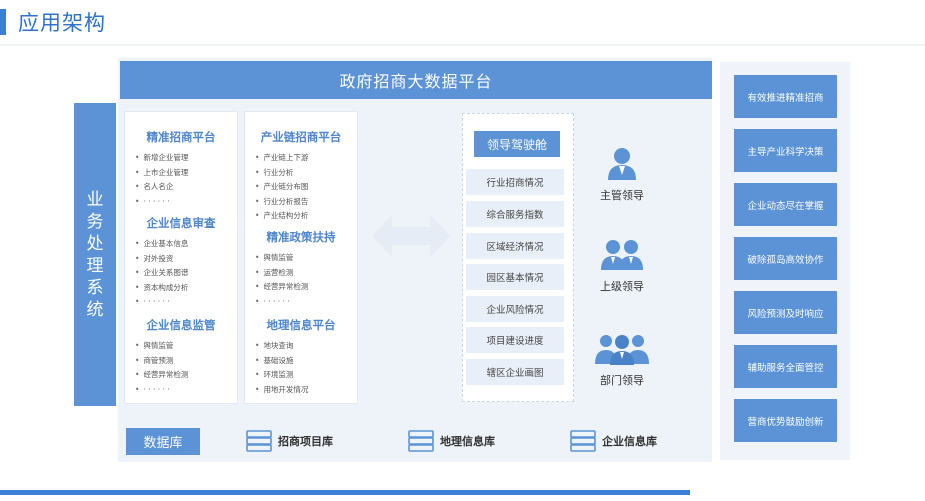  What do you see at coordinates (515, 309) in the screenshot?
I see `cockpit-item: 企业风险情况` at bounding box center [515, 309].